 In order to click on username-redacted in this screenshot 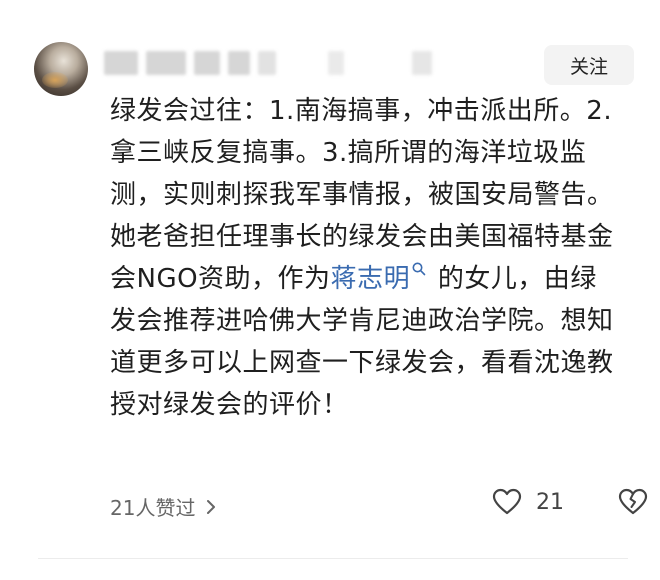, I will do `click(268, 63)`.